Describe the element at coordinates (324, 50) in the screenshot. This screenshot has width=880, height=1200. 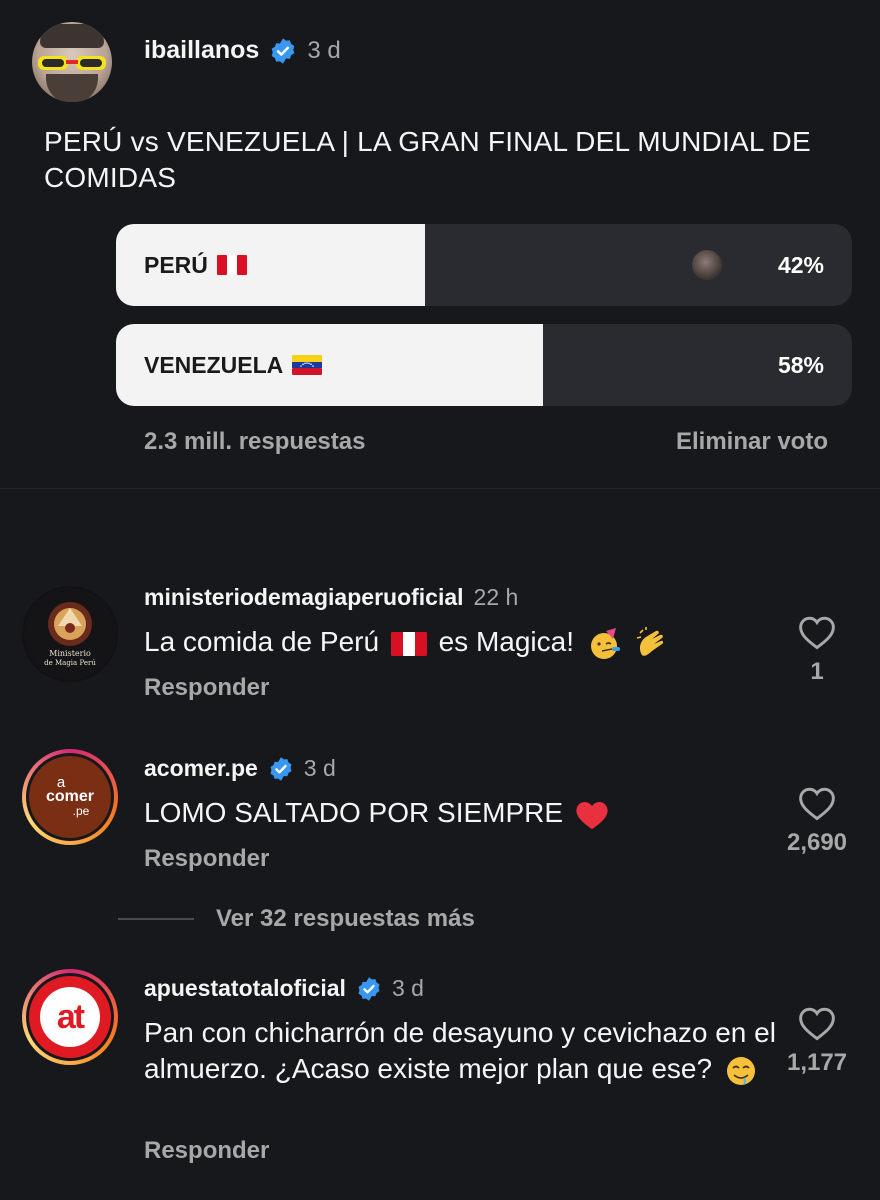
I see `post-time: 3 d` at that location.